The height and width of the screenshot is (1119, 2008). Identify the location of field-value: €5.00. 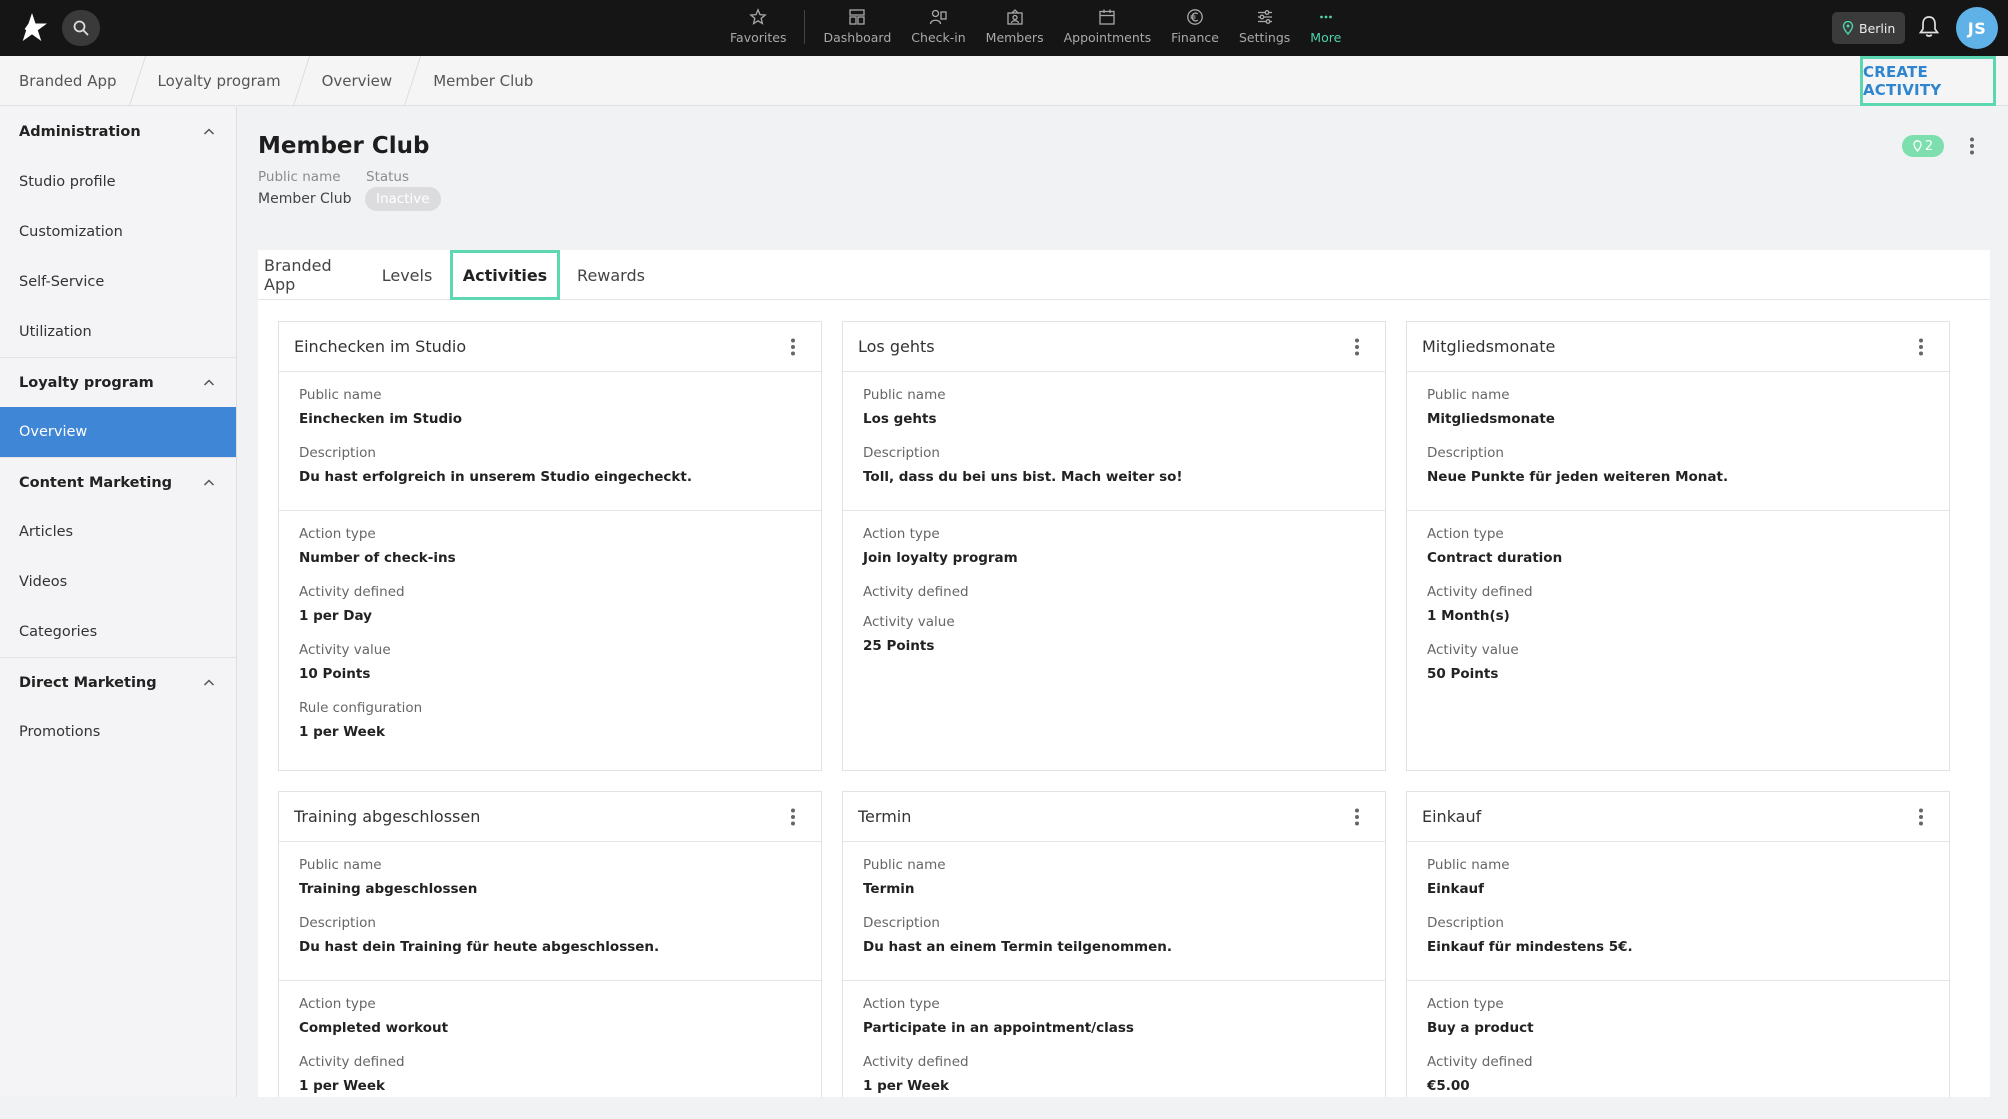
(1448, 1086).